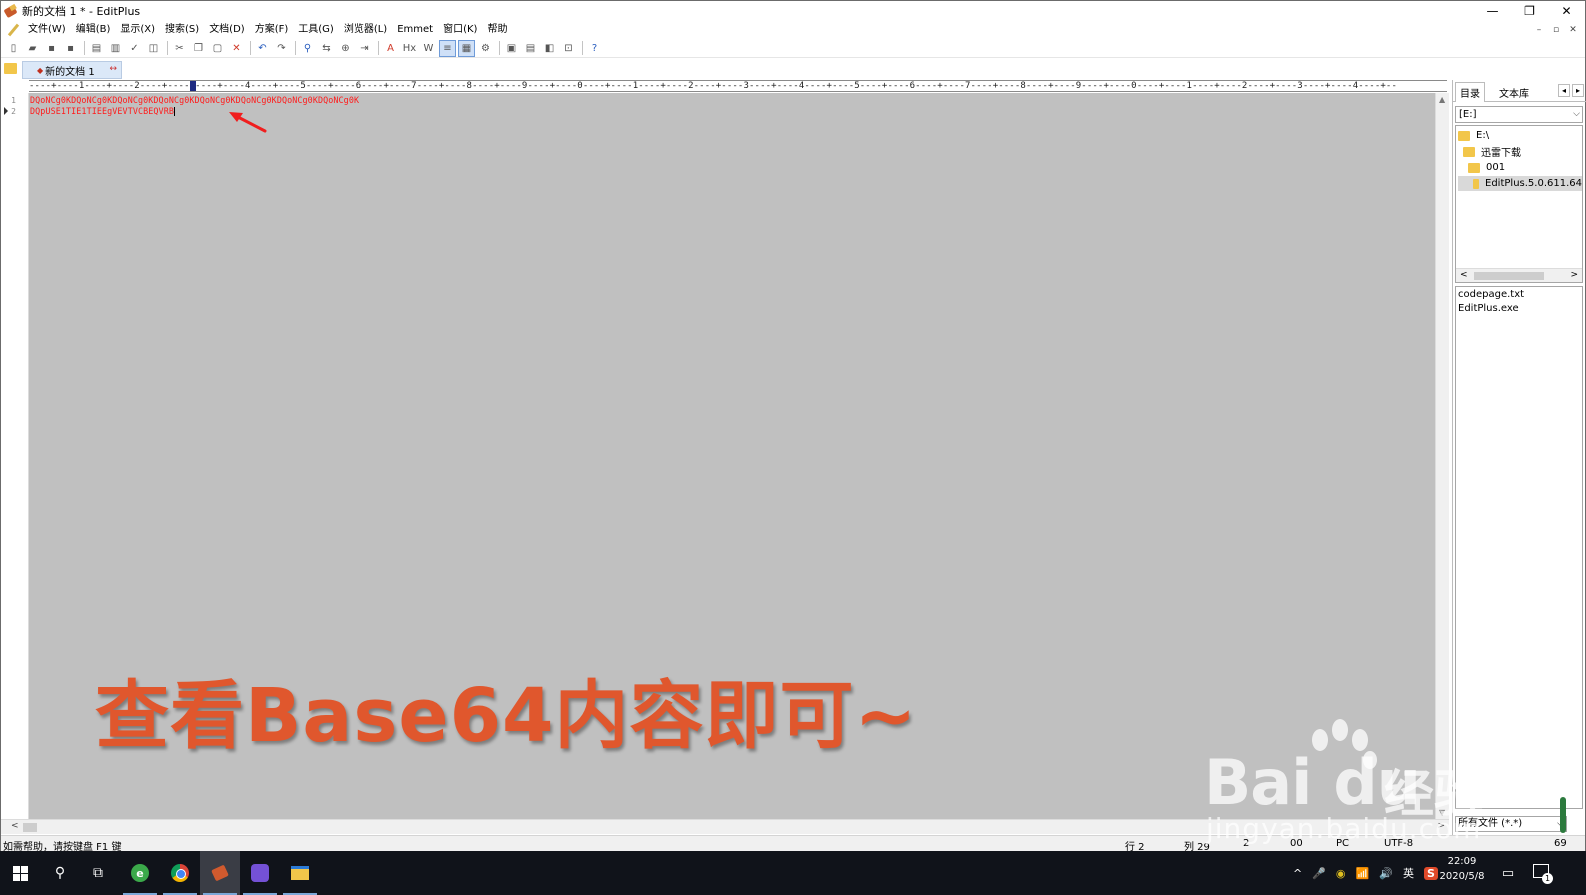  I want to click on menu-document: 文档(D), so click(227, 29).